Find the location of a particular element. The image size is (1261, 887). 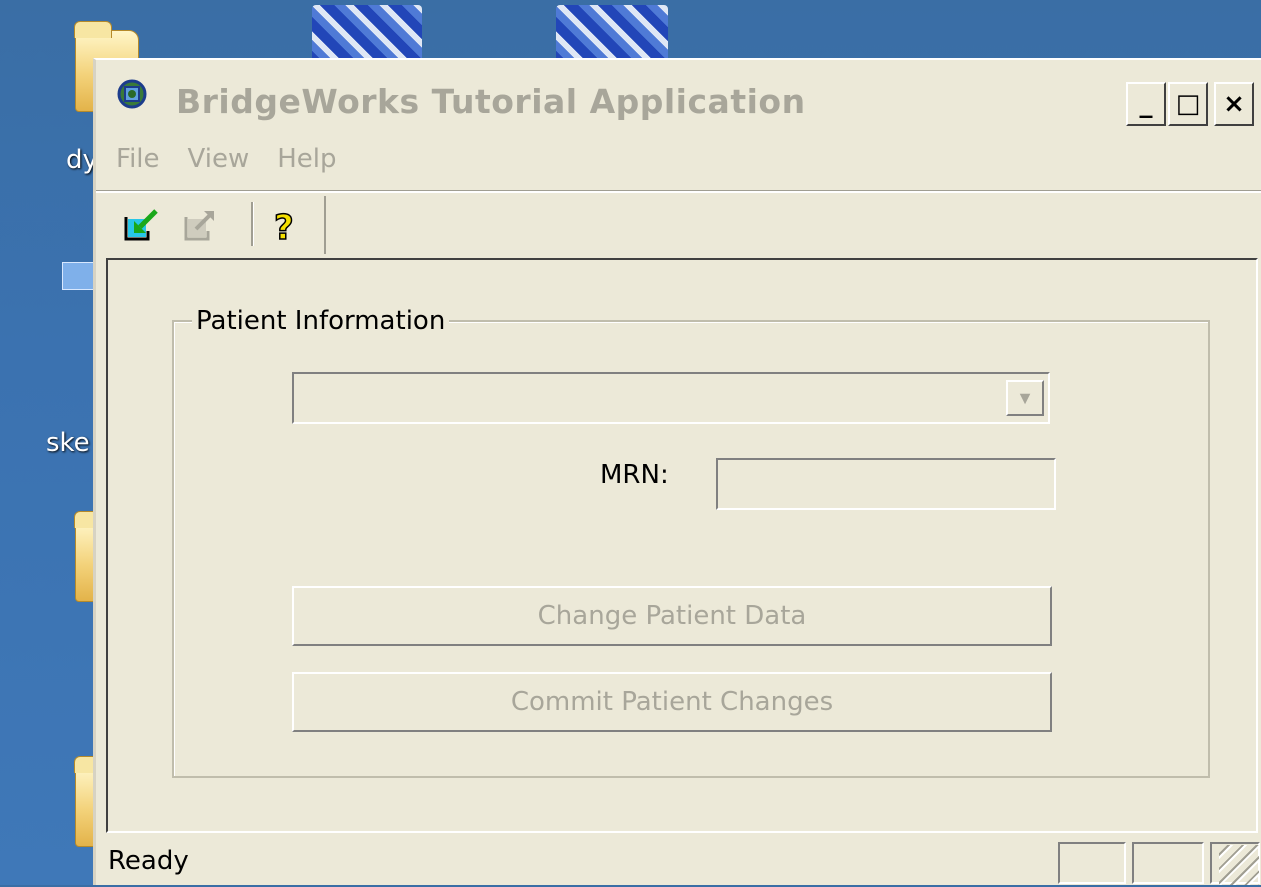

status-bar: Ready is located at coordinates (678, 861).